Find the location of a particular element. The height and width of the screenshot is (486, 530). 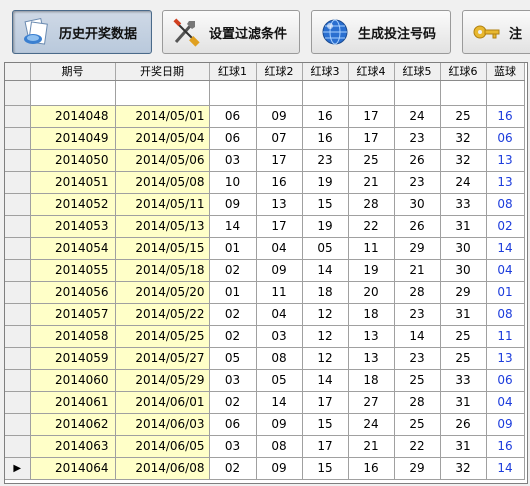

draw-date-cell: 2014/05/06 is located at coordinates (162, 160).